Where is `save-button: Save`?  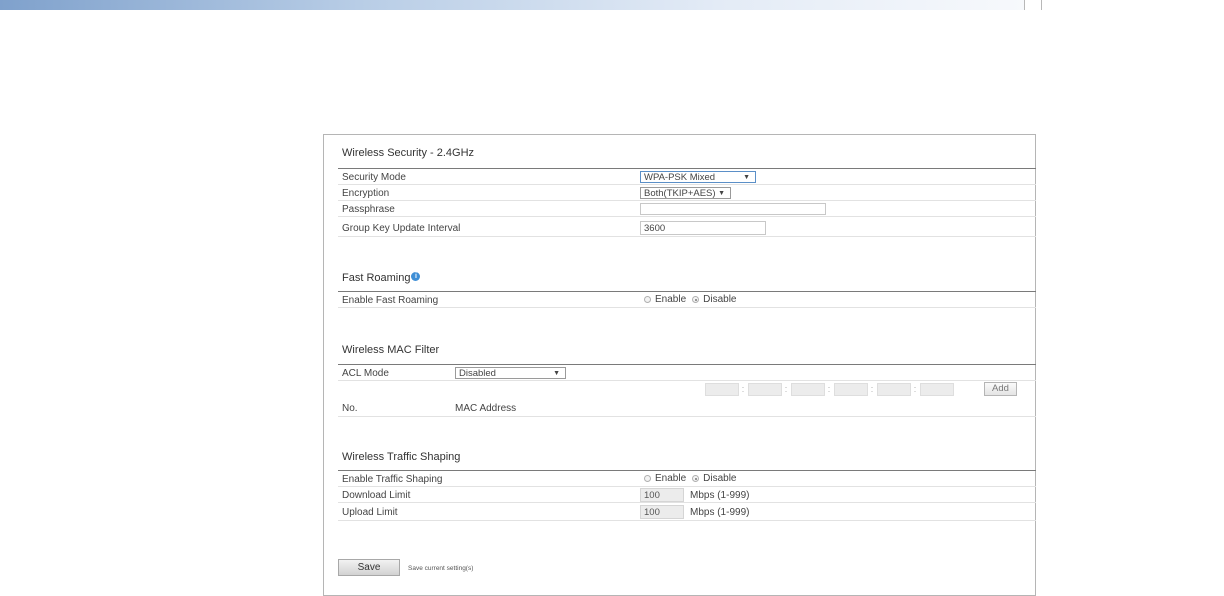
save-button: Save is located at coordinates (369, 567).